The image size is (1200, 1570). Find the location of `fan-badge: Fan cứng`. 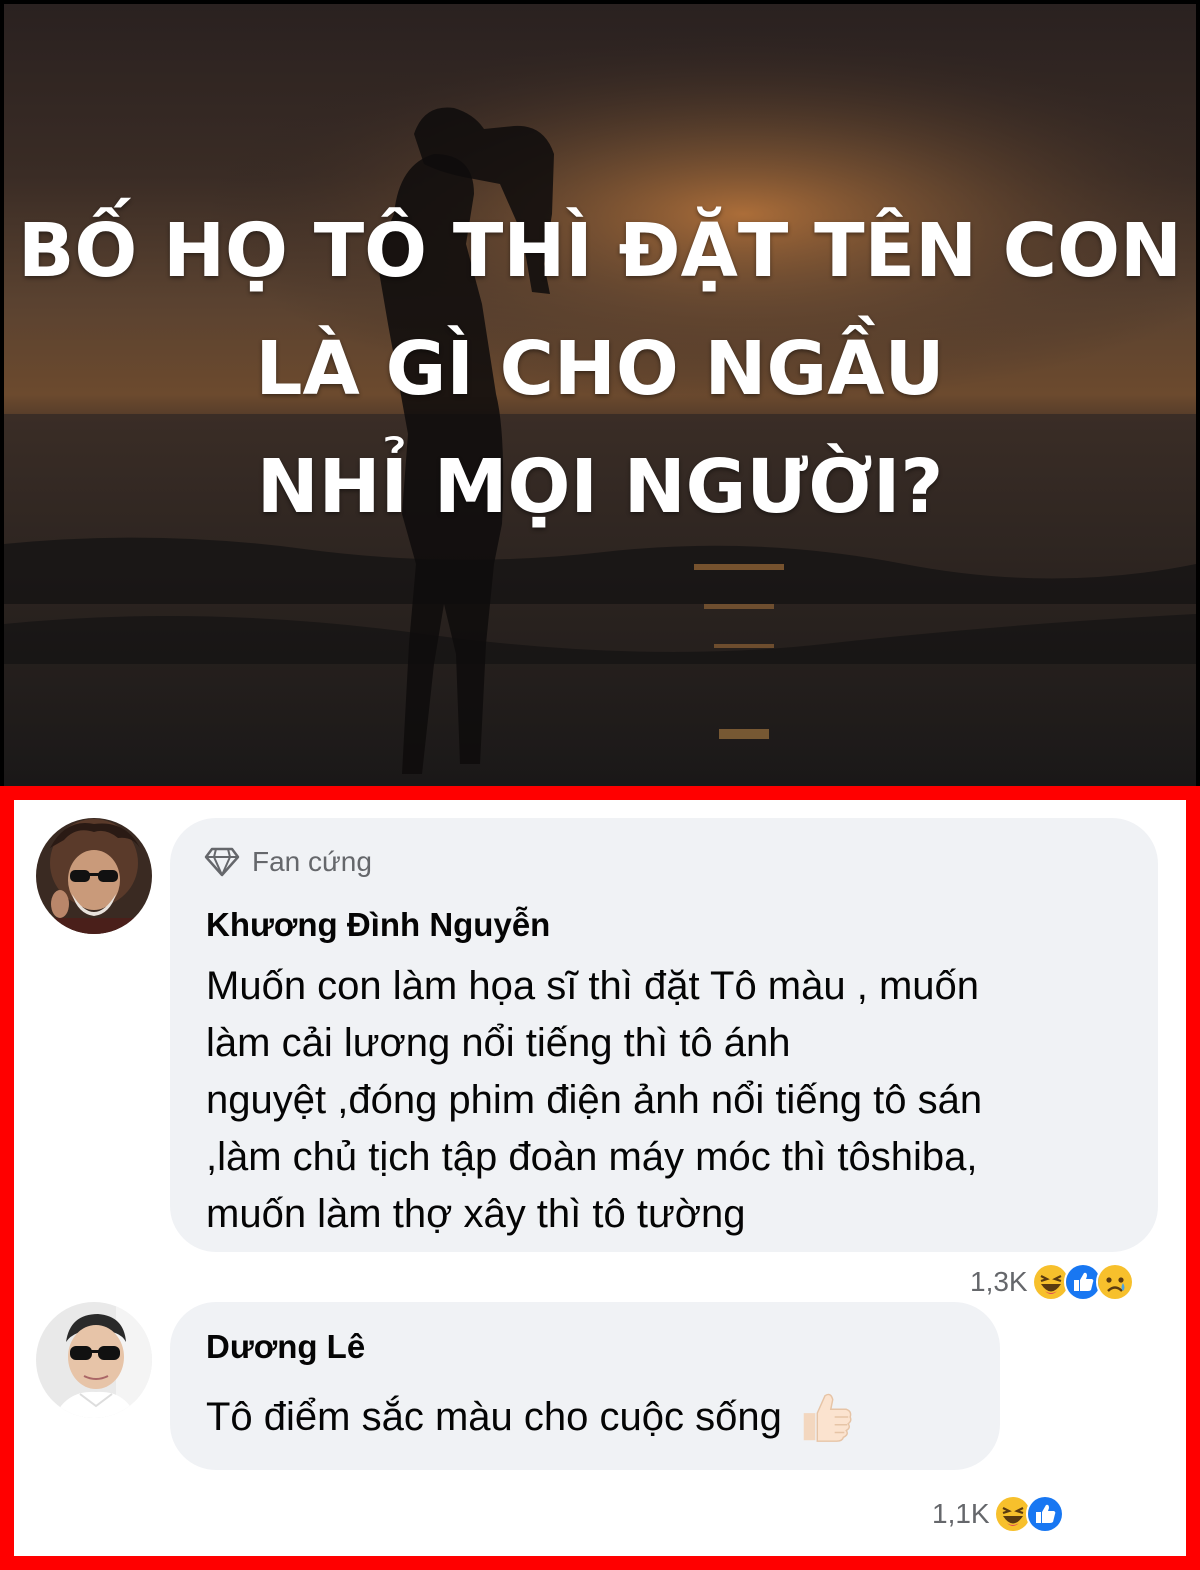

fan-badge: Fan cứng is located at coordinates (288, 862).